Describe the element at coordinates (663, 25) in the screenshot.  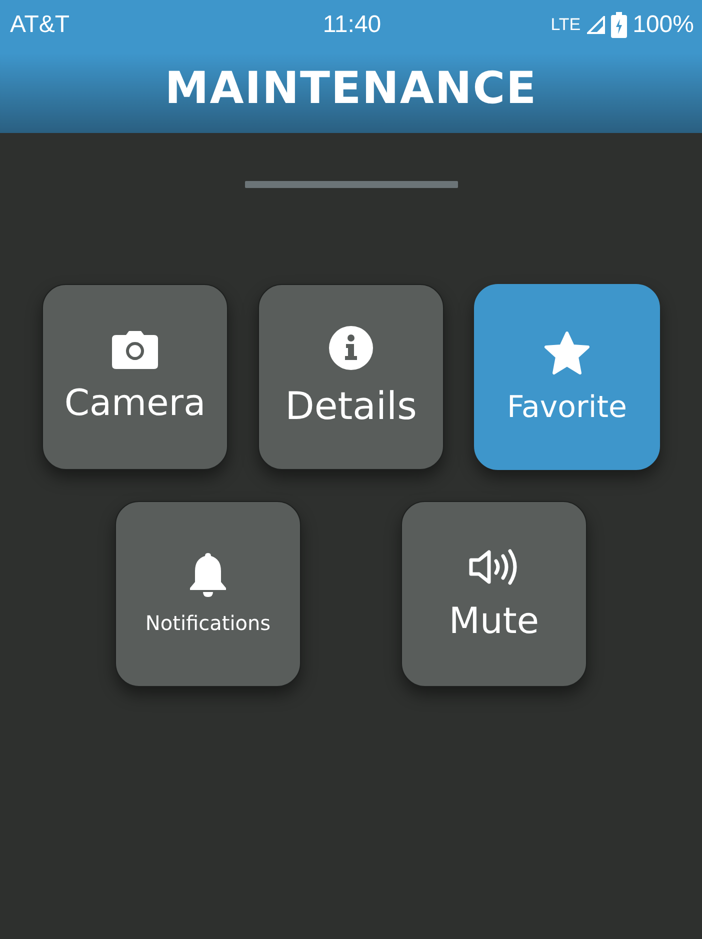
I see `battery-level: 100%` at that location.